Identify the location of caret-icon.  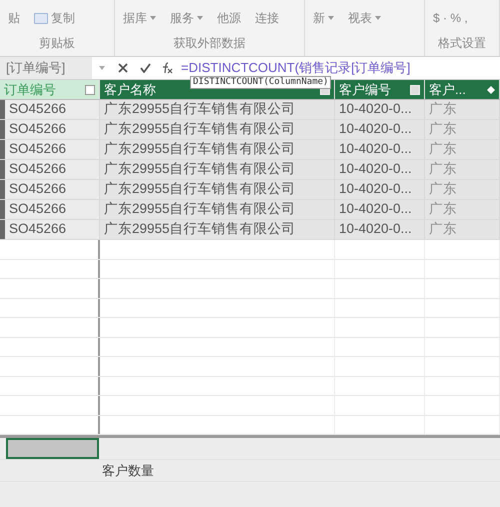
(102, 68).